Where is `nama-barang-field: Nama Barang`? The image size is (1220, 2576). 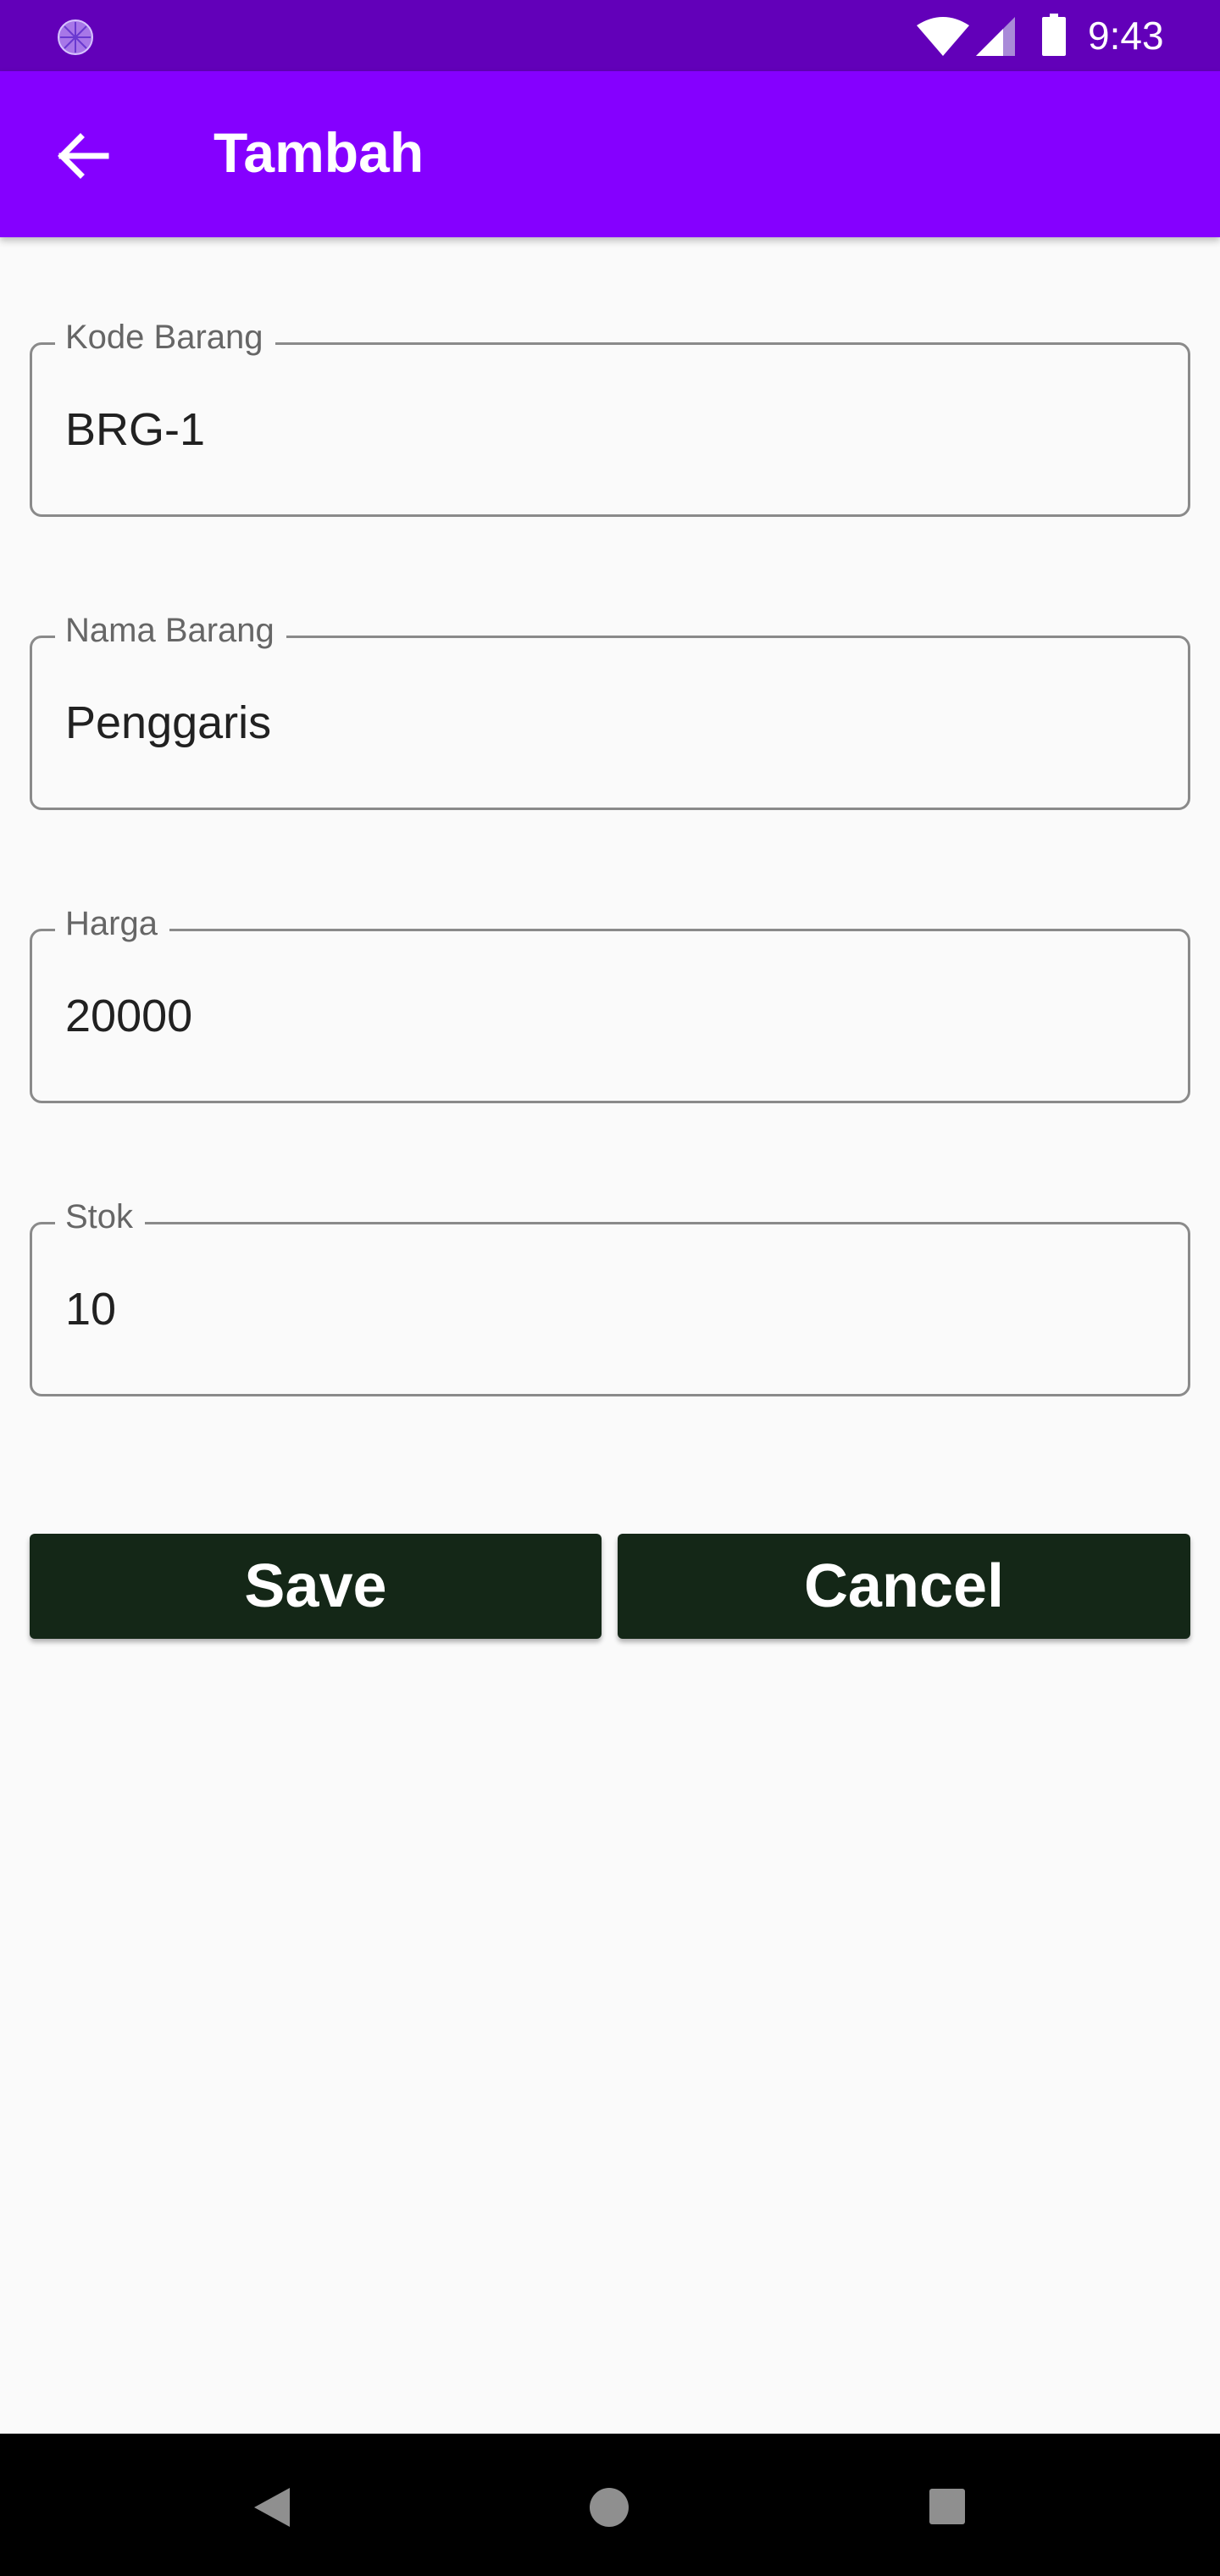
nama-barang-field: Nama Barang is located at coordinates (610, 708).